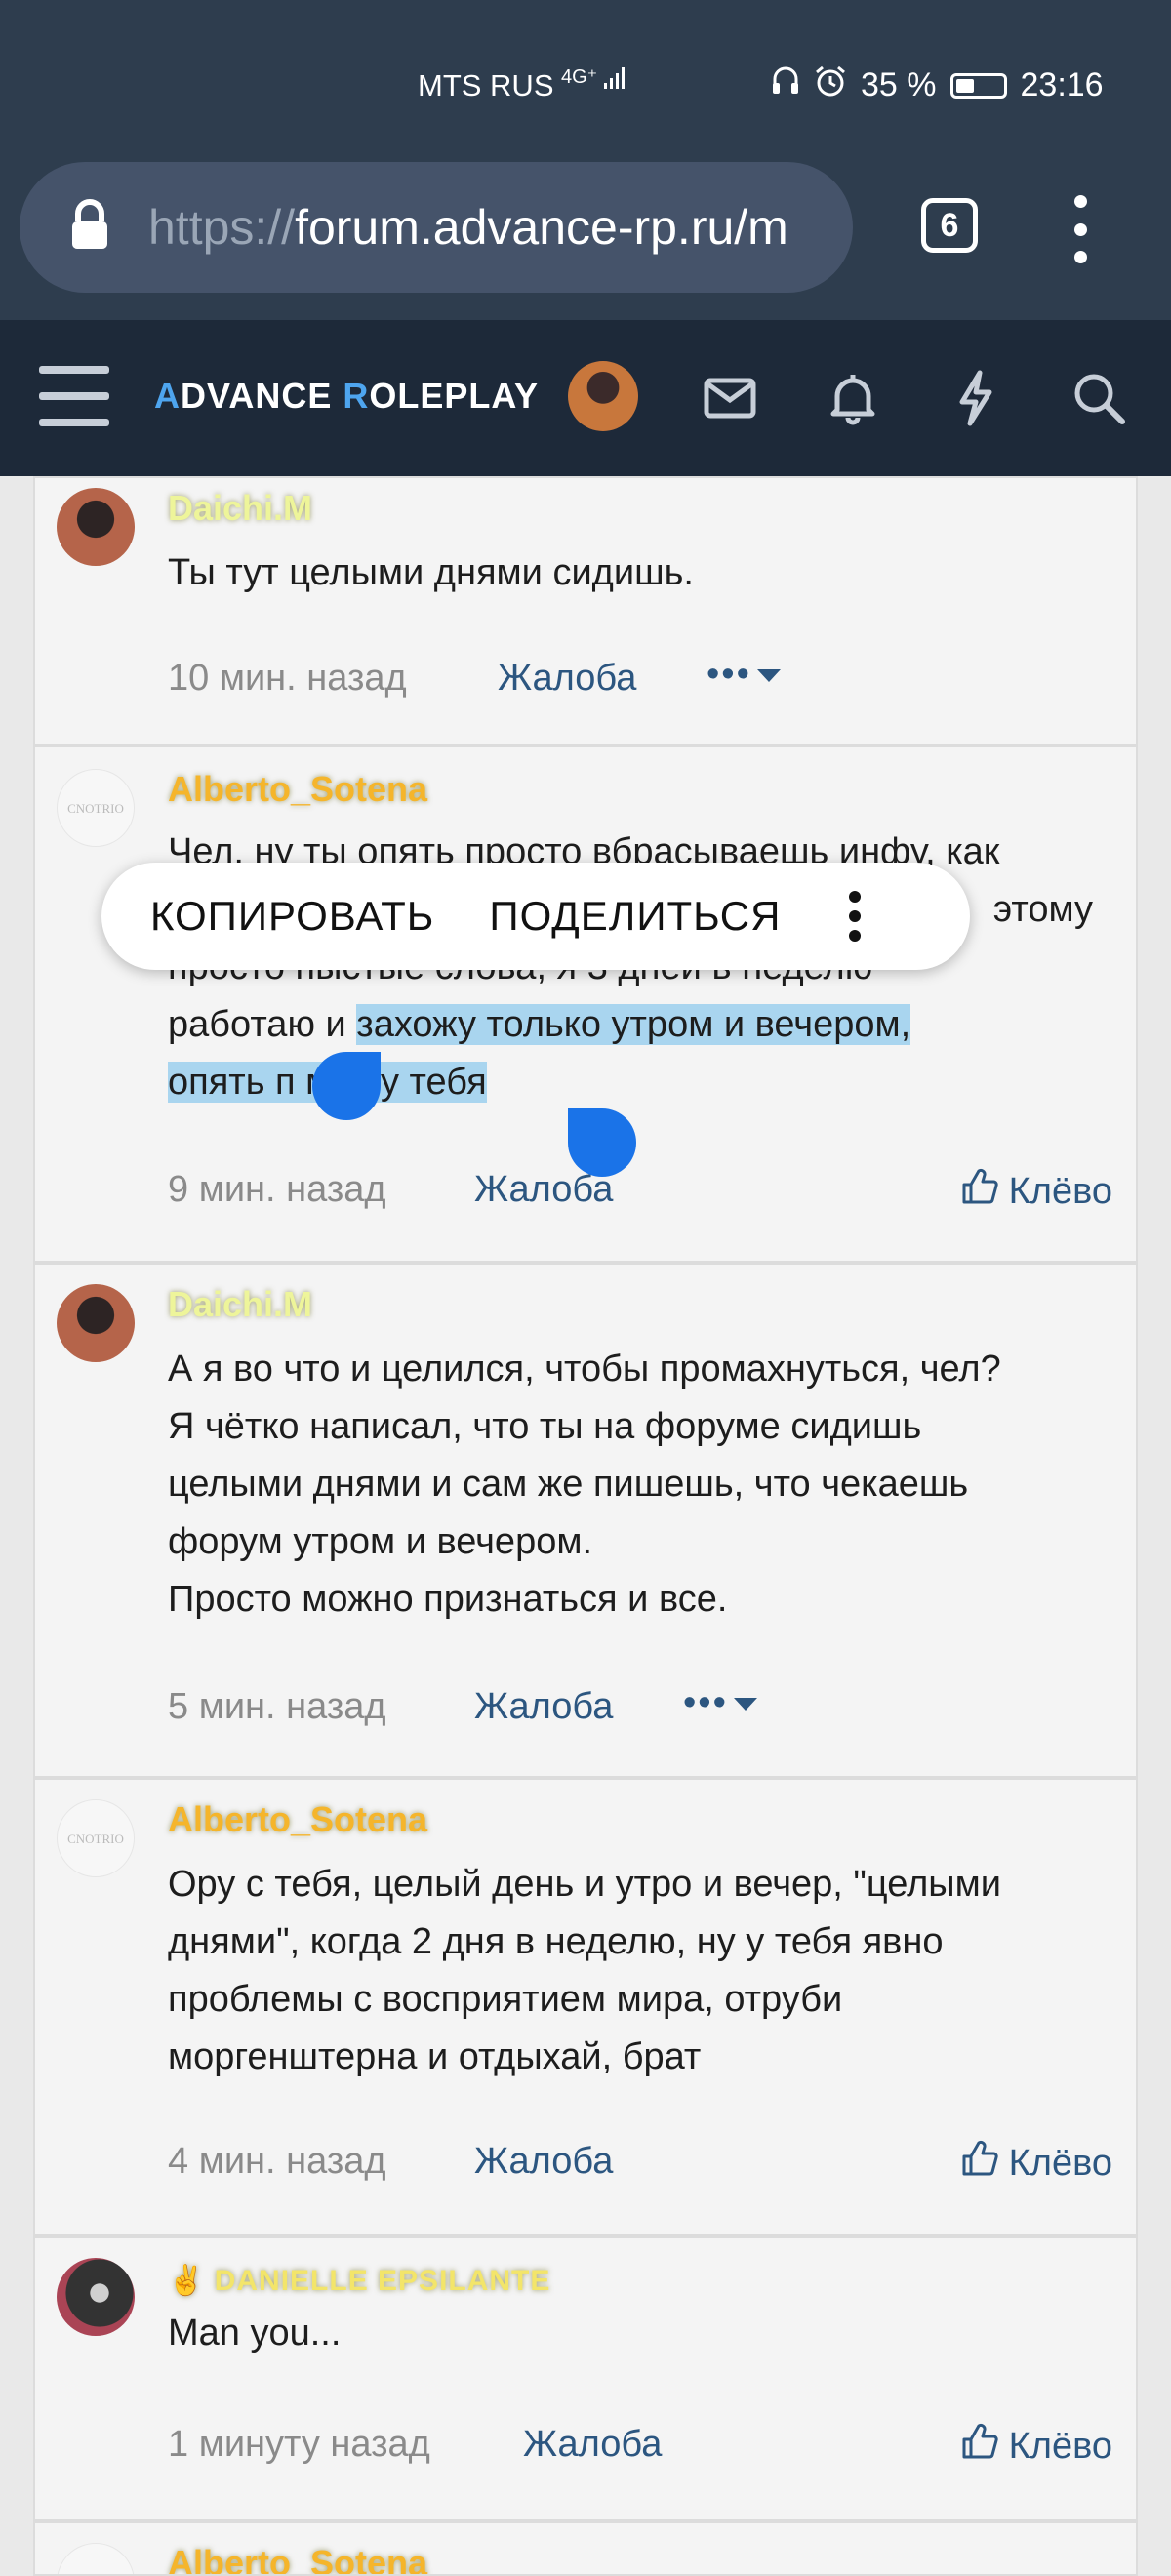  What do you see at coordinates (785, 85) in the screenshot?
I see `headset-icon` at bounding box center [785, 85].